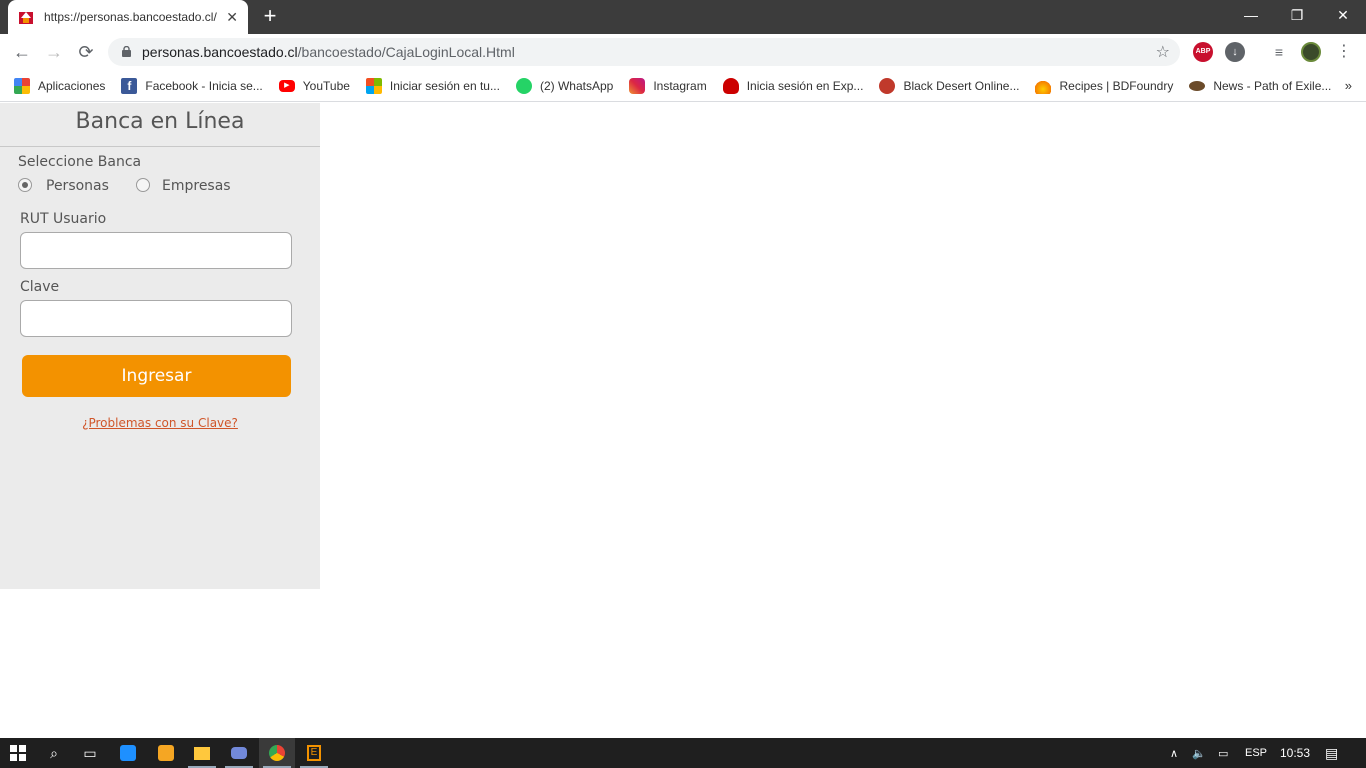 This screenshot has width=1366, height=768. What do you see at coordinates (1043, 85) in the screenshot?
I see `flame-icon` at bounding box center [1043, 85].